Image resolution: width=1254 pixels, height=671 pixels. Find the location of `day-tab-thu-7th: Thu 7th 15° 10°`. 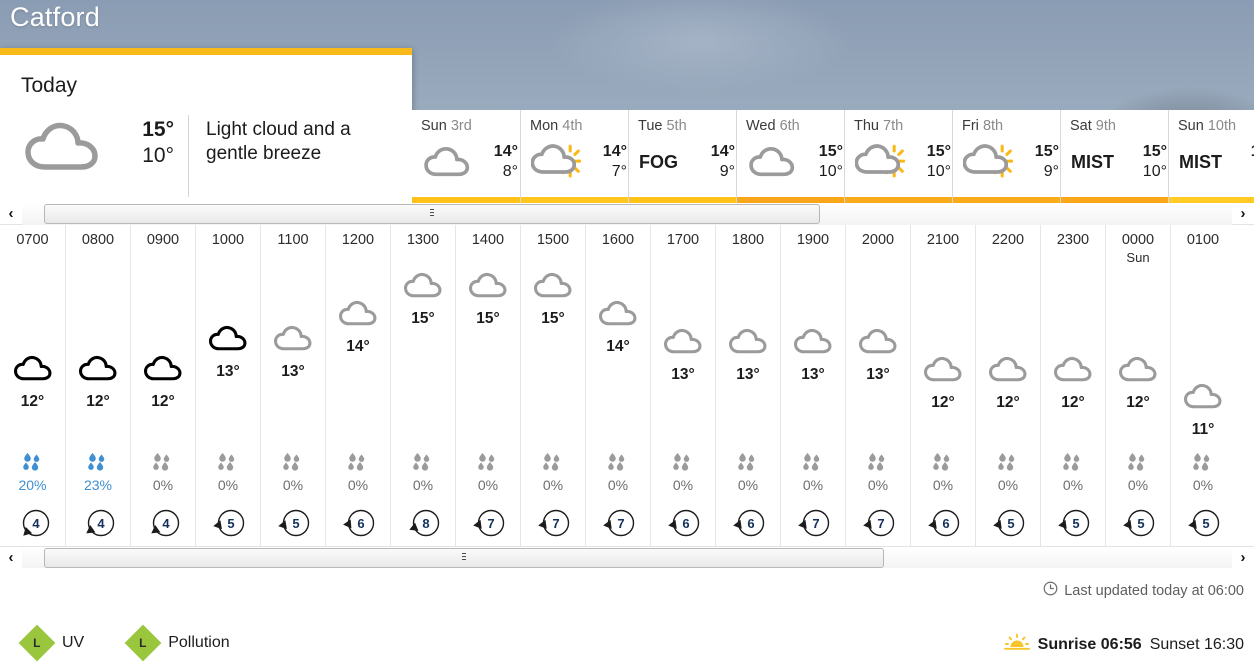

day-tab-thu-7th: Thu 7th 15° 10° is located at coordinates (898, 157).